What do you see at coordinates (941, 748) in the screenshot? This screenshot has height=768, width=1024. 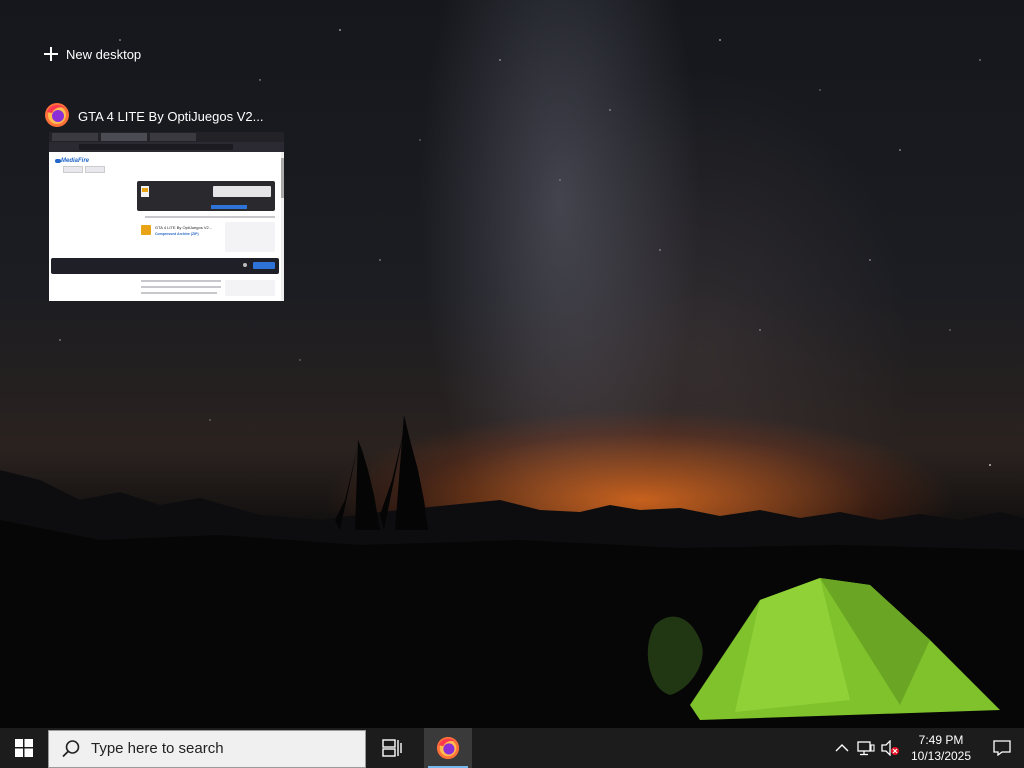 I see `clock: 7:49 PM 10/13/2025` at bounding box center [941, 748].